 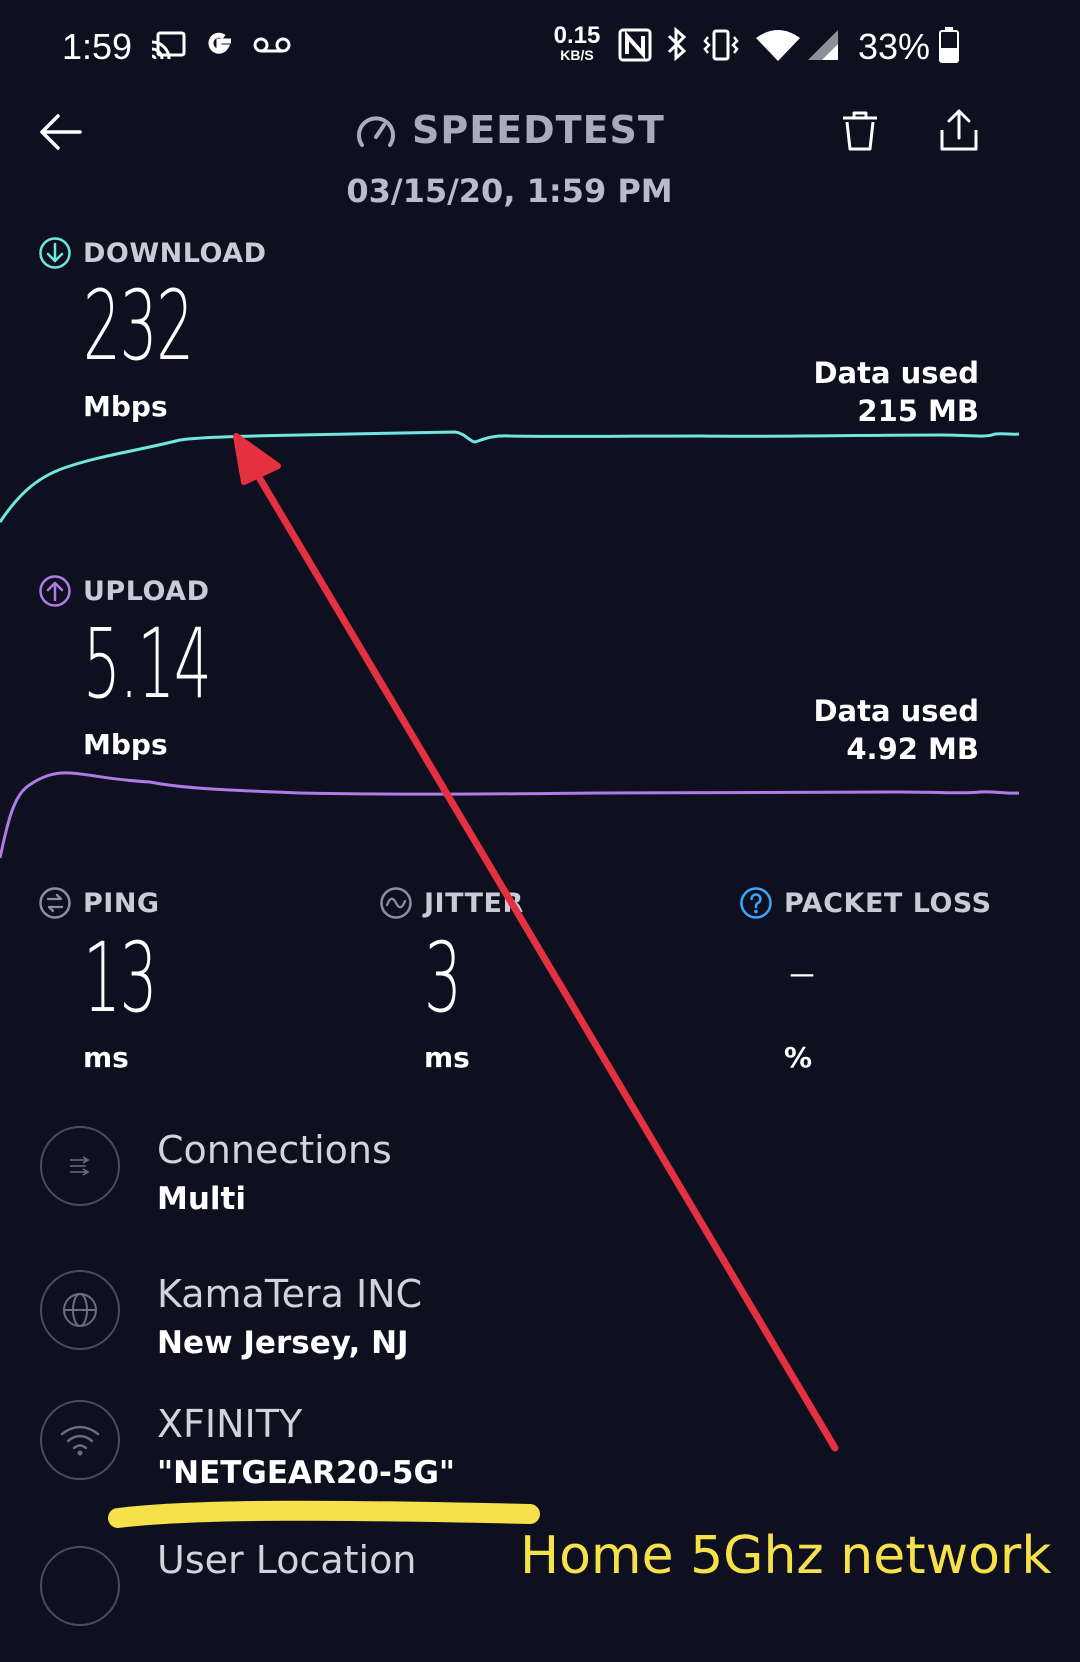 I want to click on highlight-underline, so click(x=324, y=1514).